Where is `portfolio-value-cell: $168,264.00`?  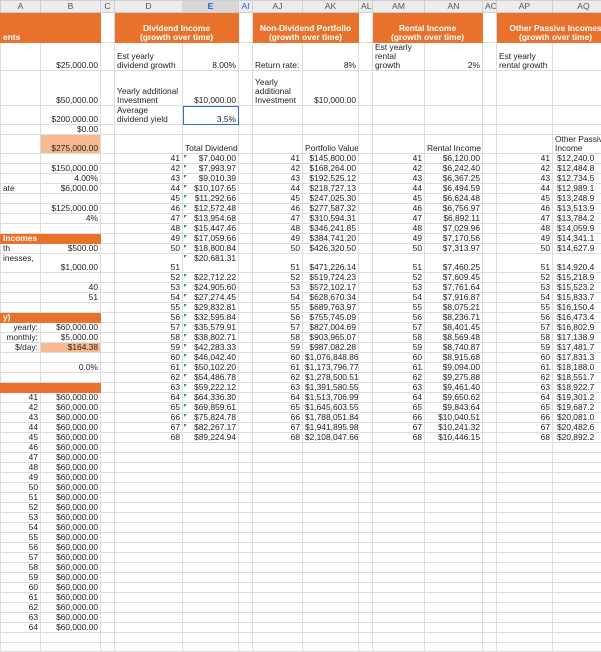 portfolio-value-cell: $168,264.00 is located at coordinates (331, 169).